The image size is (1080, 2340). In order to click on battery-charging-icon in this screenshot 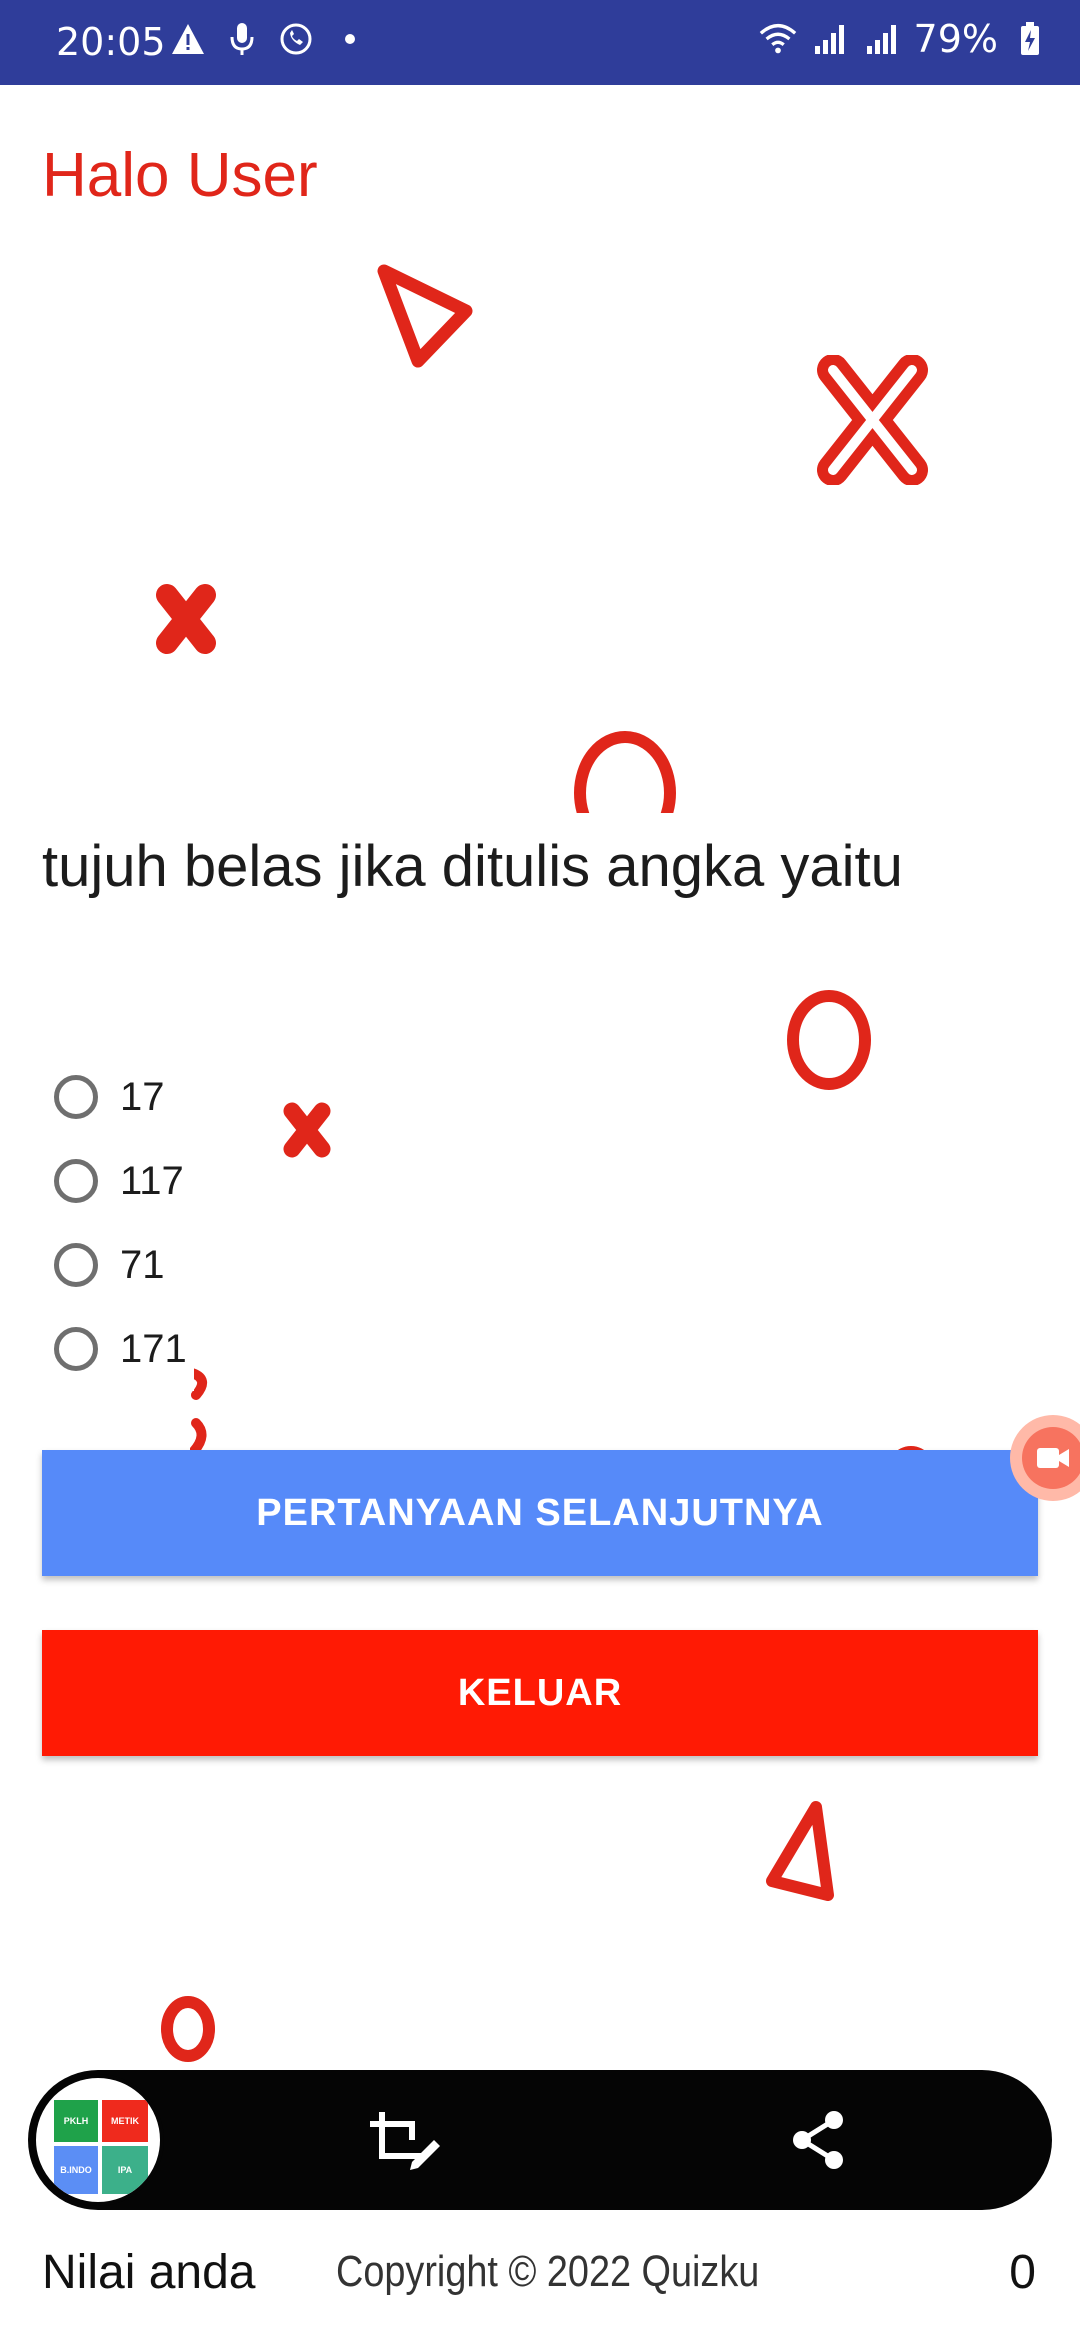, I will do `click(1030, 39)`.